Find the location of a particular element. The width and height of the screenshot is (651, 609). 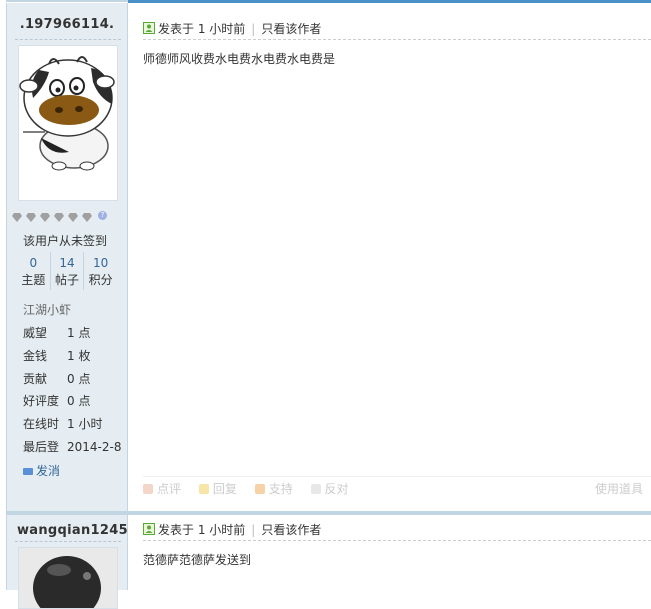

stat-threads: 0 主题 is located at coordinates (33, 271).